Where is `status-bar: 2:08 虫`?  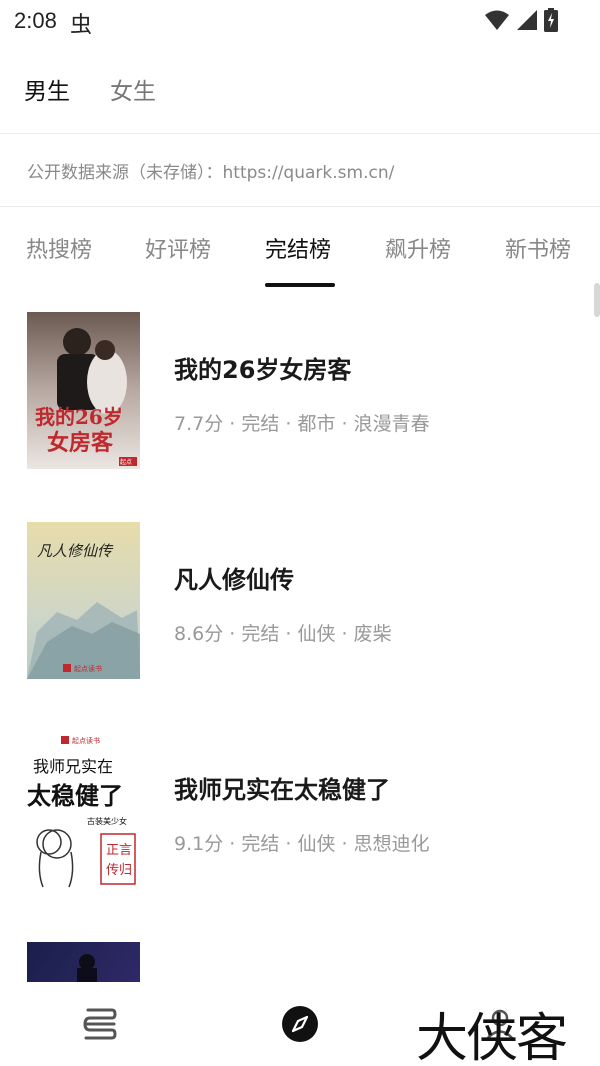 status-bar: 2:08 虫 is located at coordinates (300, 21).